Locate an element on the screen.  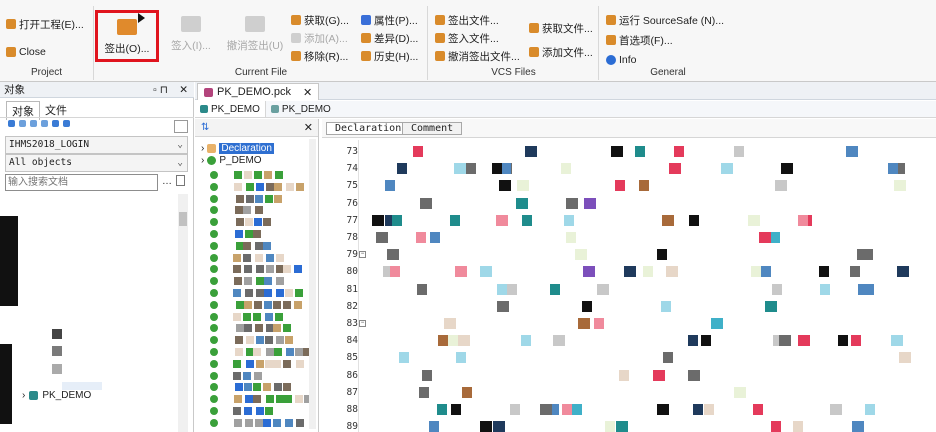
properties-icon is located at coordinates (366, 20).